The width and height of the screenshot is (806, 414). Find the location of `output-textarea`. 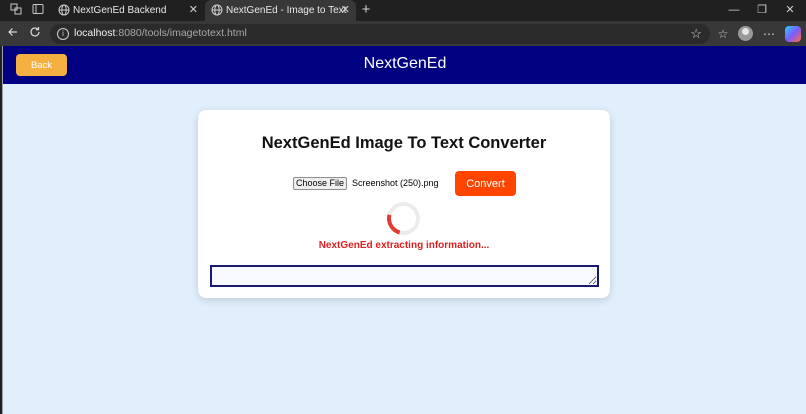

output-textarea is located at coordinates (404, 276).